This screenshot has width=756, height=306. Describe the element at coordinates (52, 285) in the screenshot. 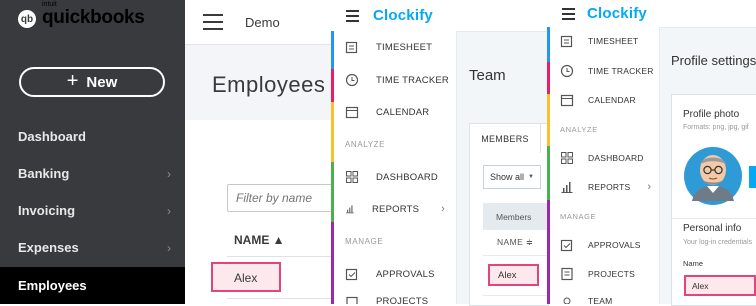

I see `sidebar-item-label: Employees` at that location.